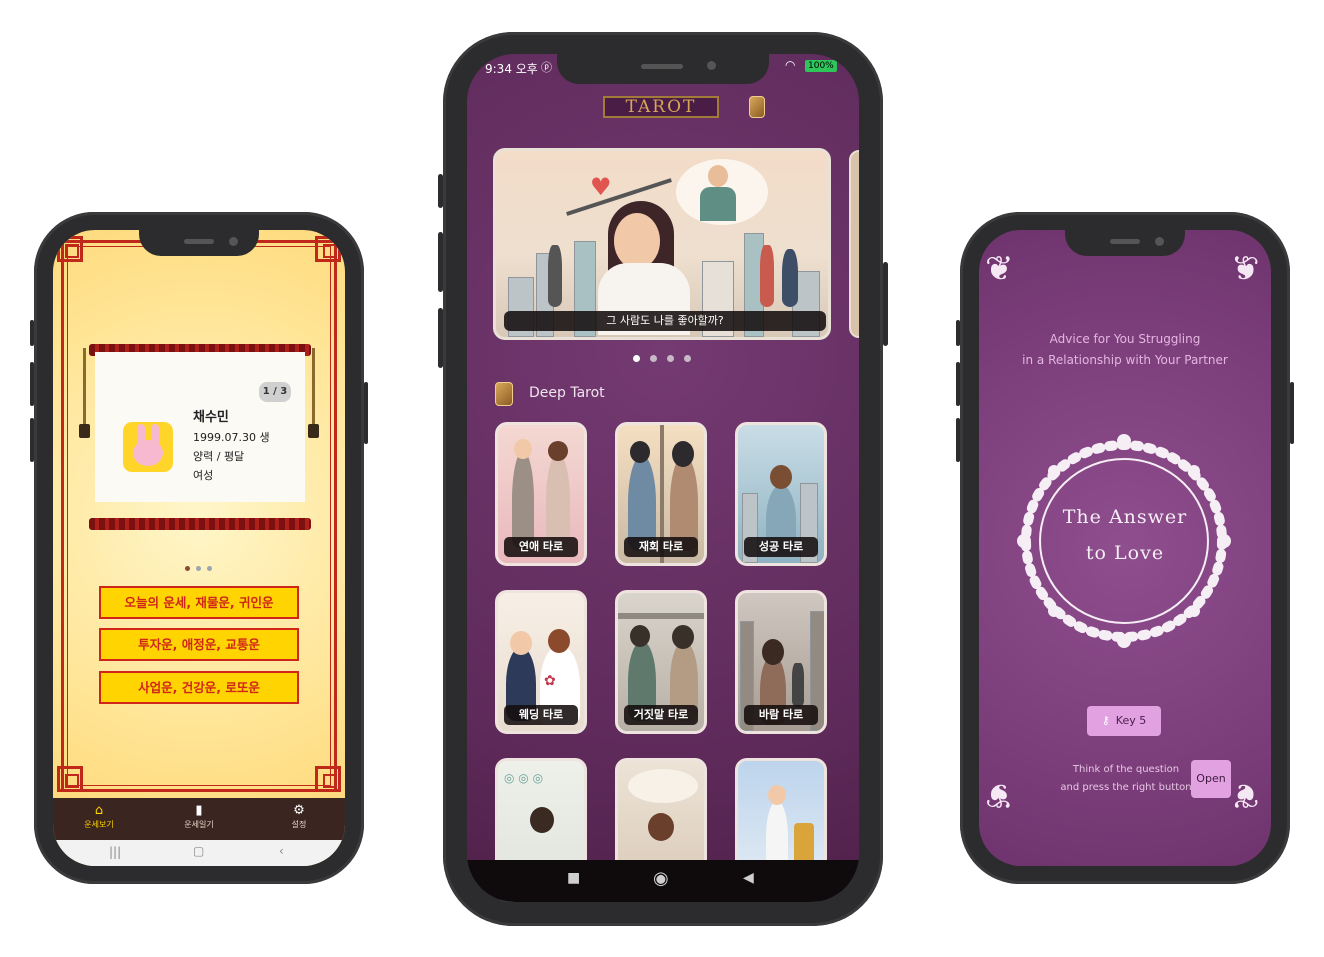 This screenshot has width=1324, height=957. I want to click on banner-caption: 그 사람도 나를 좋아할까?, so click(665, 321).